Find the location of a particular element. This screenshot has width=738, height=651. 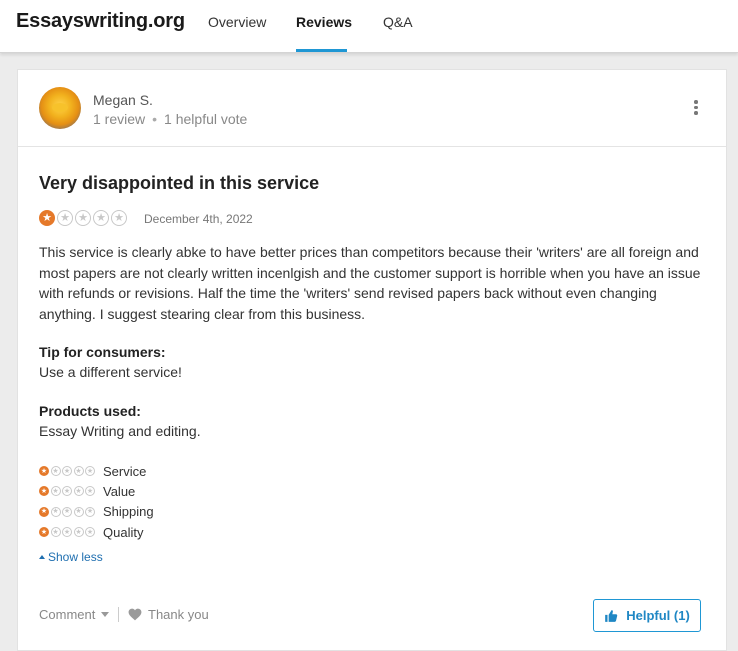

brand-logo: Essayswriting.org is located at coordinates (100, 21).